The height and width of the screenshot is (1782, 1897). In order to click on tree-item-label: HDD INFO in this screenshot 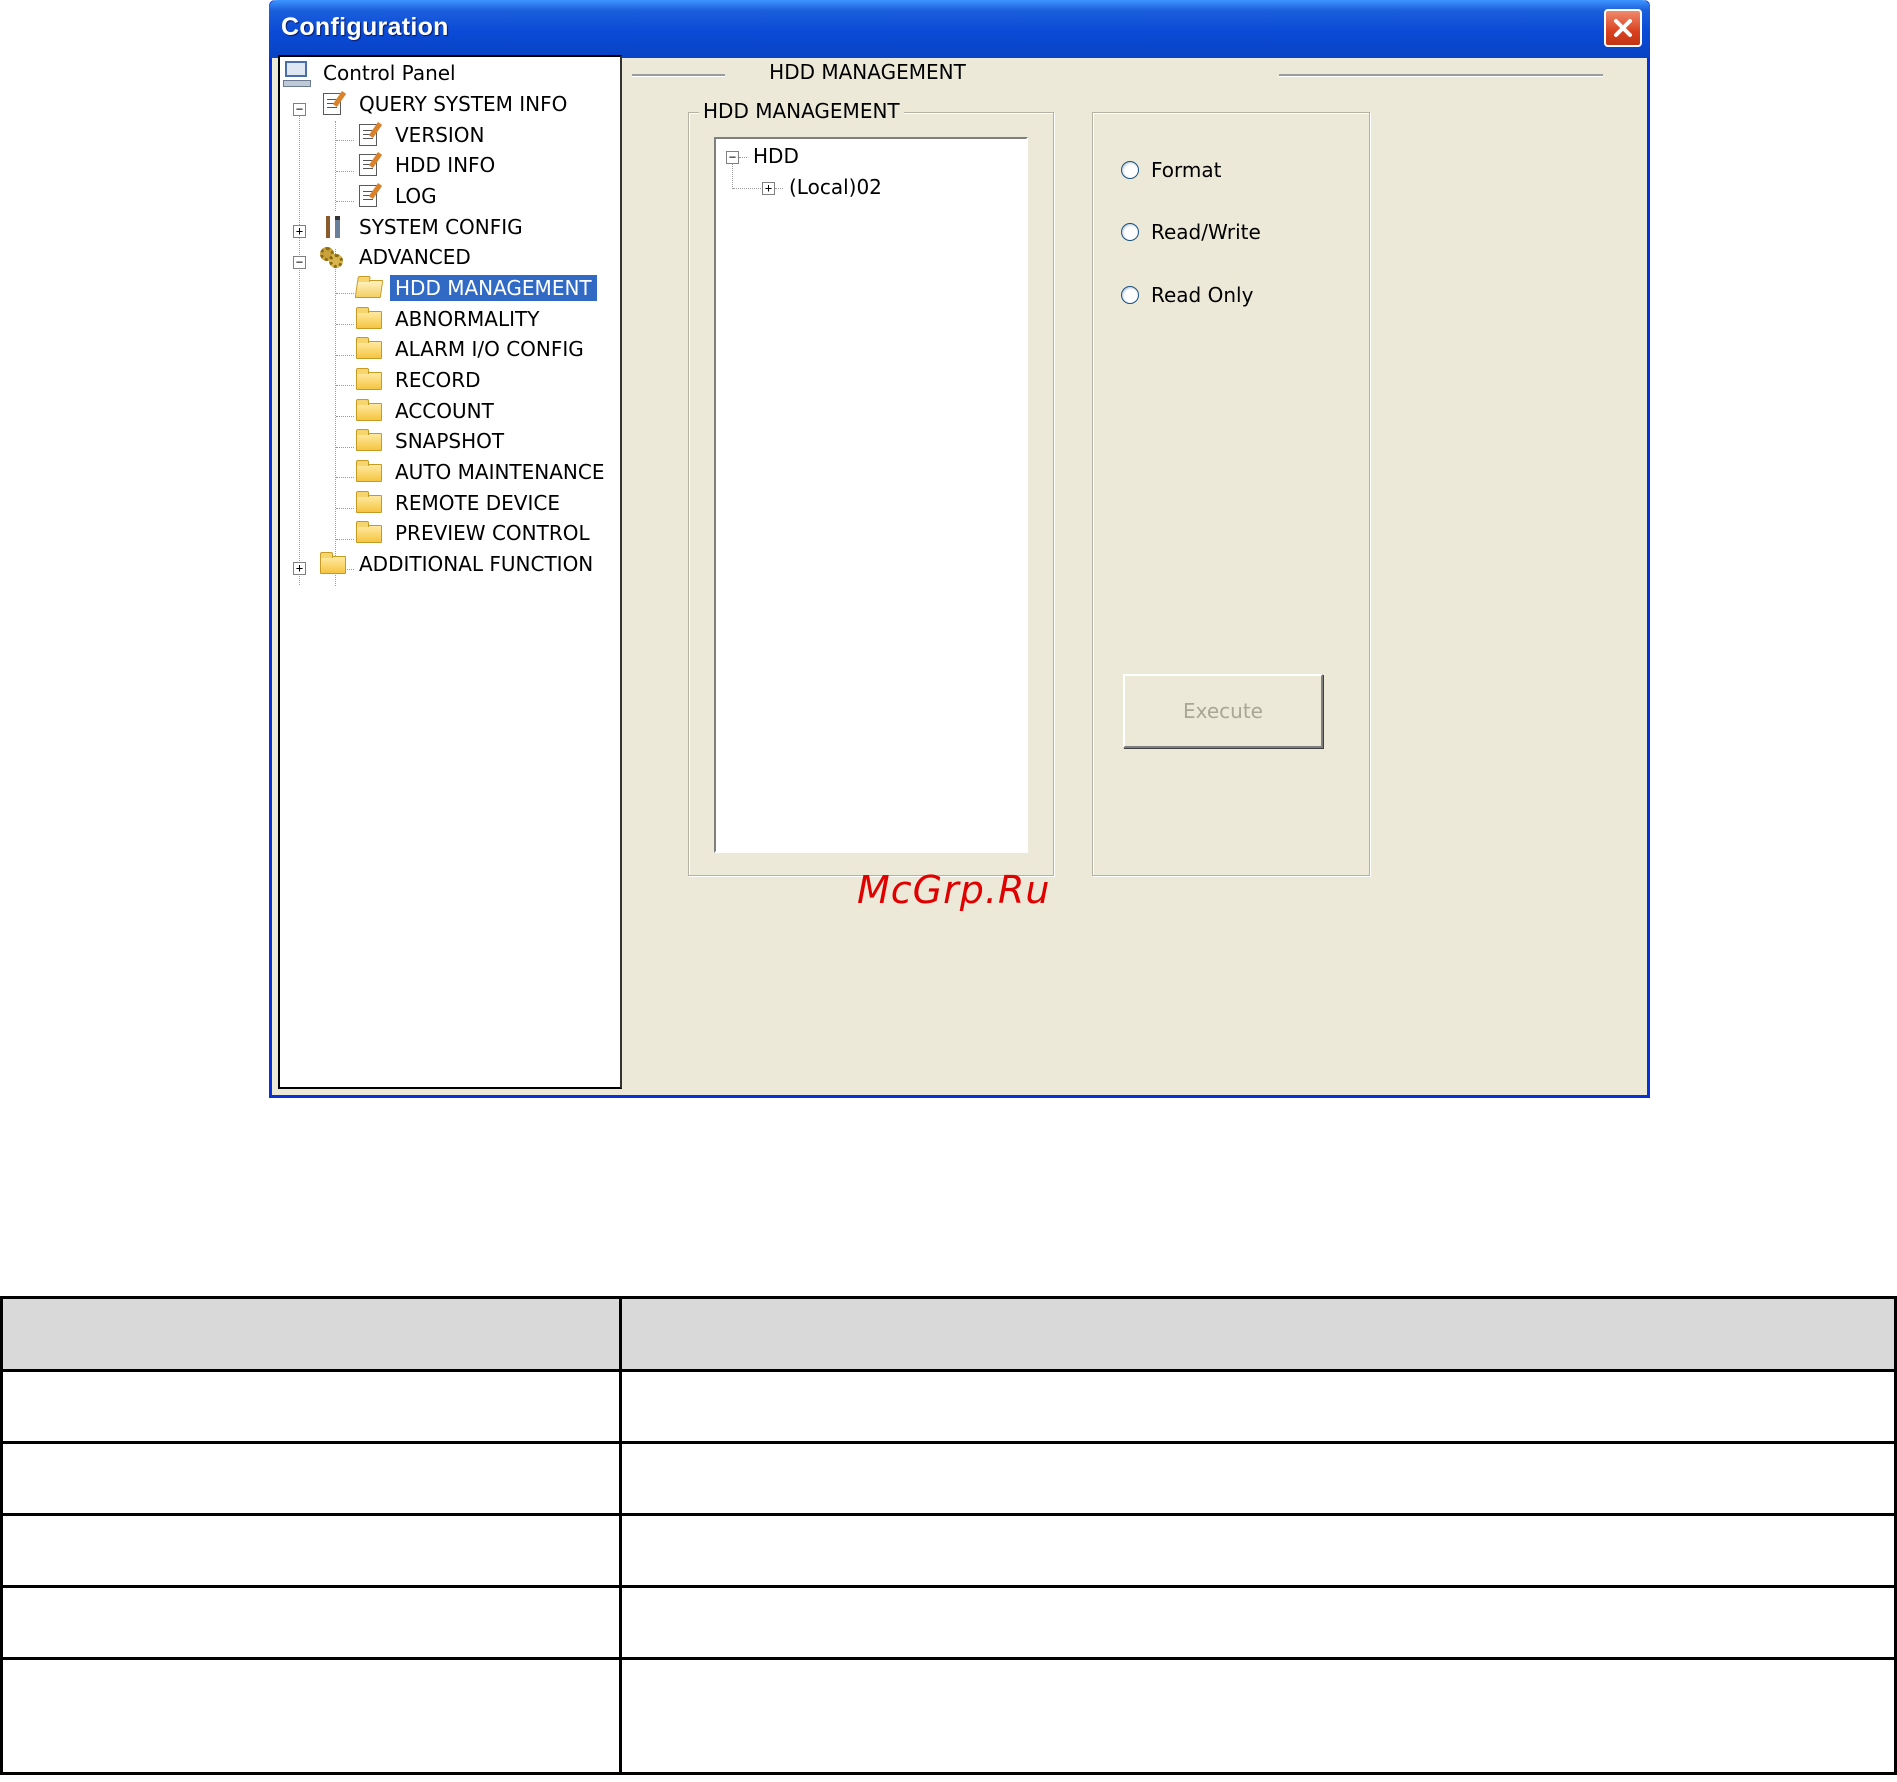, I will do `click(445, 165)`.